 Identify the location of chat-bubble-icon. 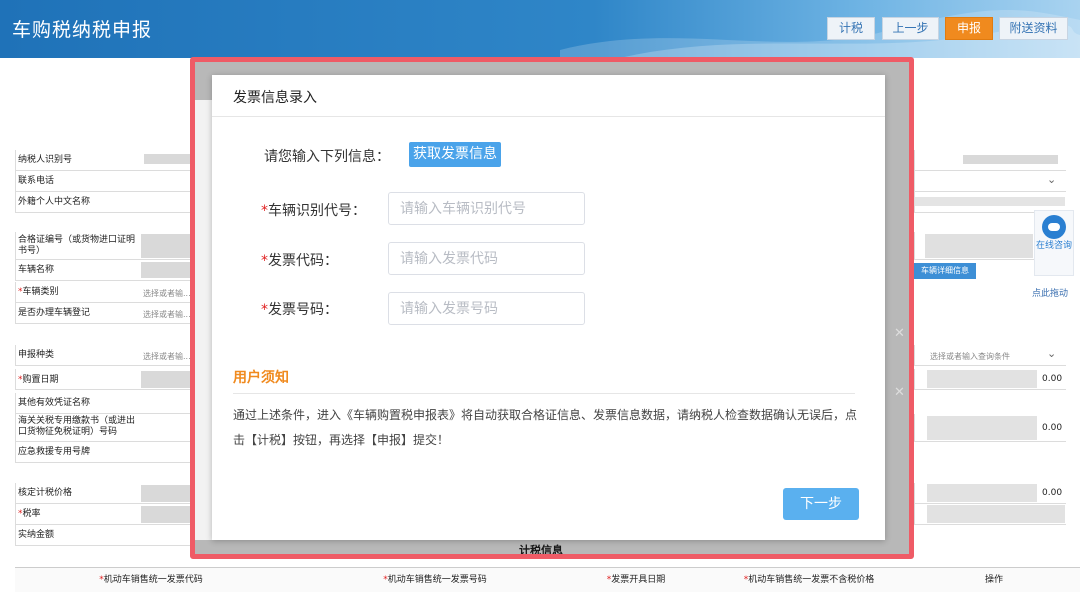
(1054, 227).